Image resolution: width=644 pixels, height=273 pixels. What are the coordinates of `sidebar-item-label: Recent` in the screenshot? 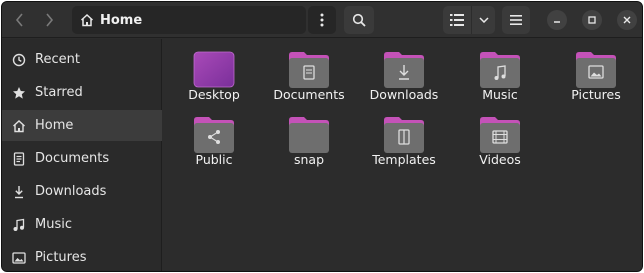 It's located at (57, 59).